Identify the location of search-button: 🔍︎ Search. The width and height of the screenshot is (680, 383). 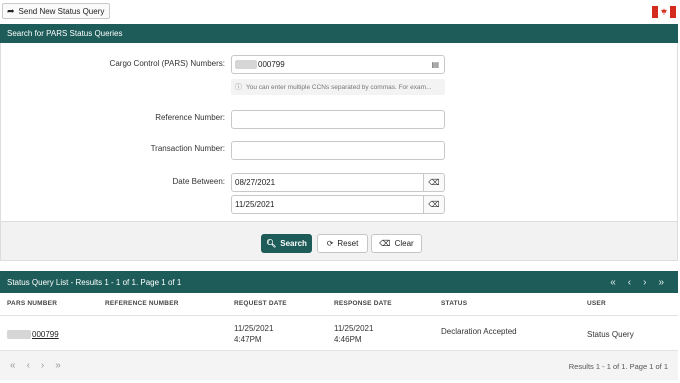
(286, 243).